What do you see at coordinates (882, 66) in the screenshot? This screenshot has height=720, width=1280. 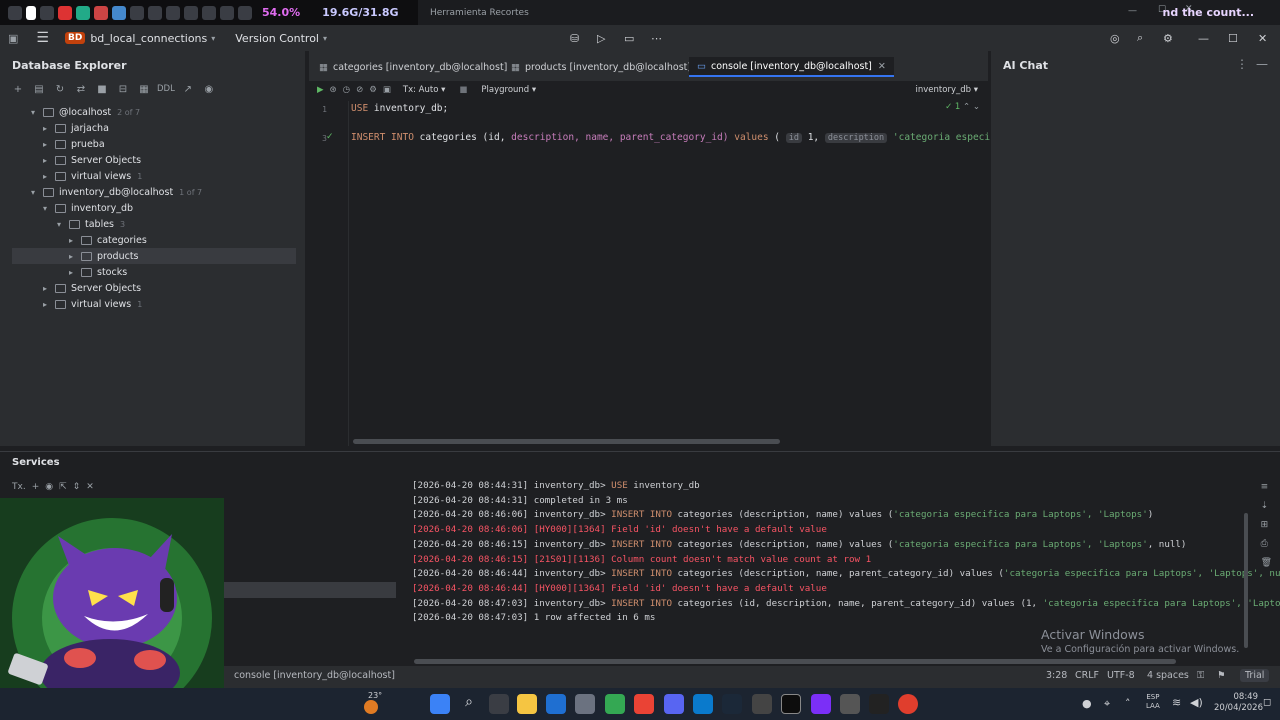 I see `close-tab-icon: ✕` at bounding box center [882, 66].